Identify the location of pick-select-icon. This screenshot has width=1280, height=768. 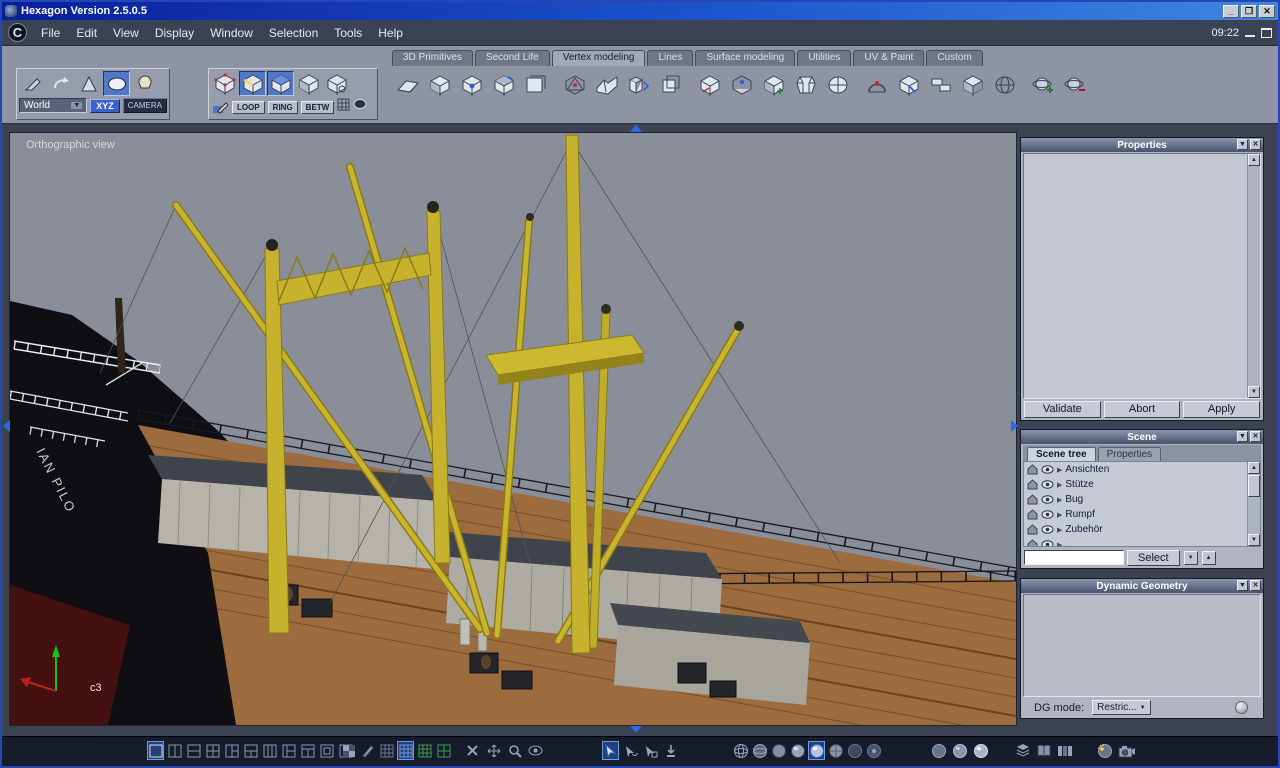
(650, 750).